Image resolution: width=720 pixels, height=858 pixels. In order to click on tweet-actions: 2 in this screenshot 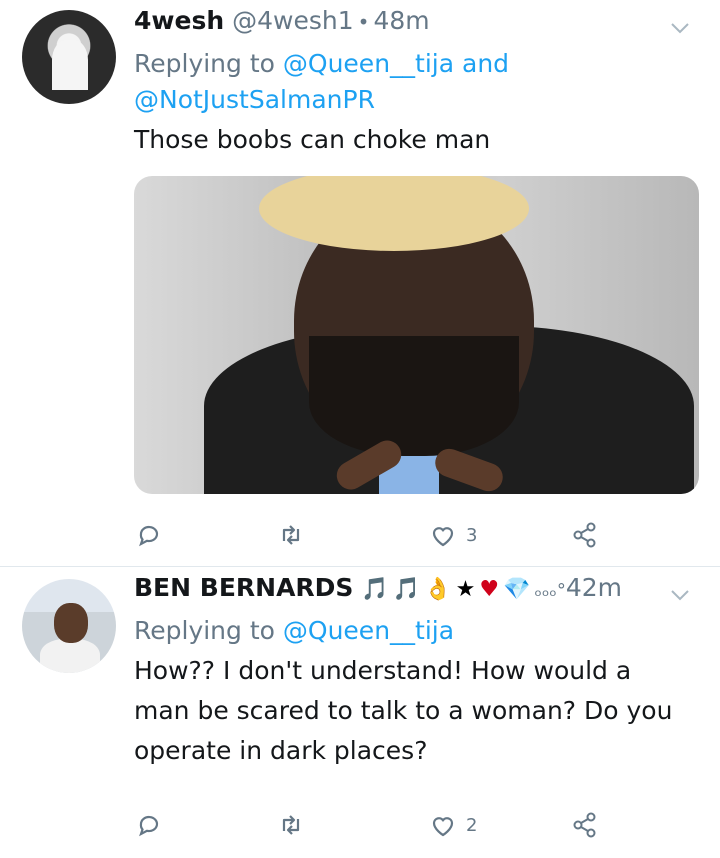, I will do `click(369, 827)`.